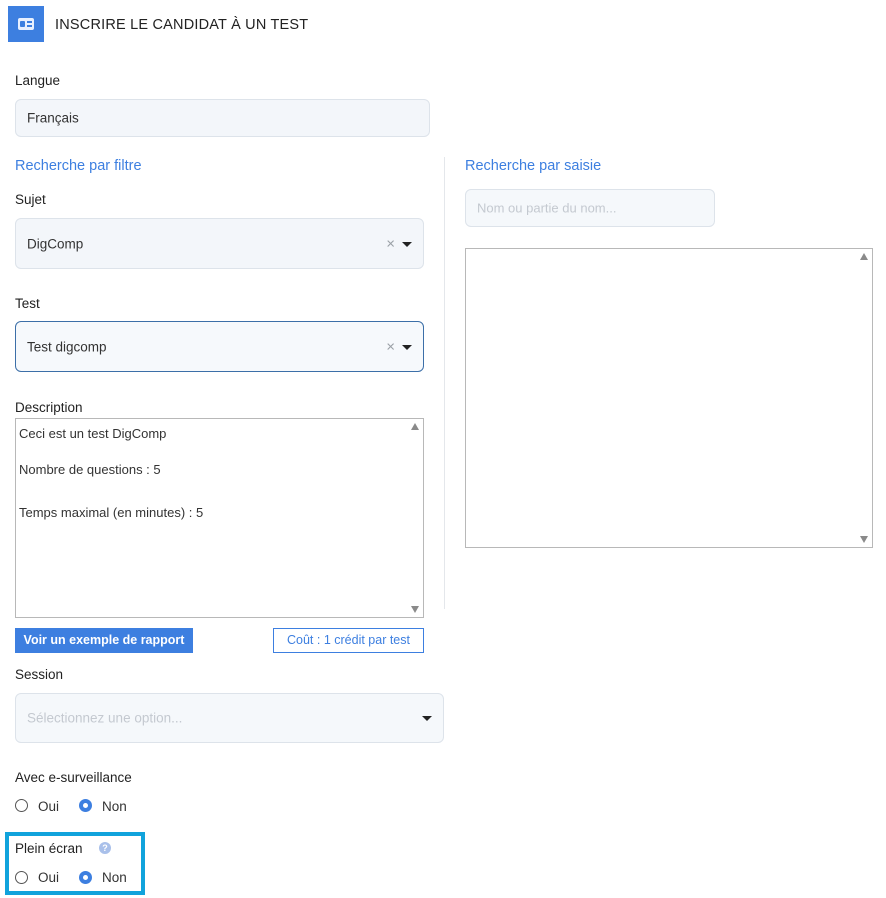 Image resolution: width=886 pixels, height=898 pixels. Describe the element at coordinates (67, 346) in the screenshot. I see `test-value: Test digcomp` at that location.